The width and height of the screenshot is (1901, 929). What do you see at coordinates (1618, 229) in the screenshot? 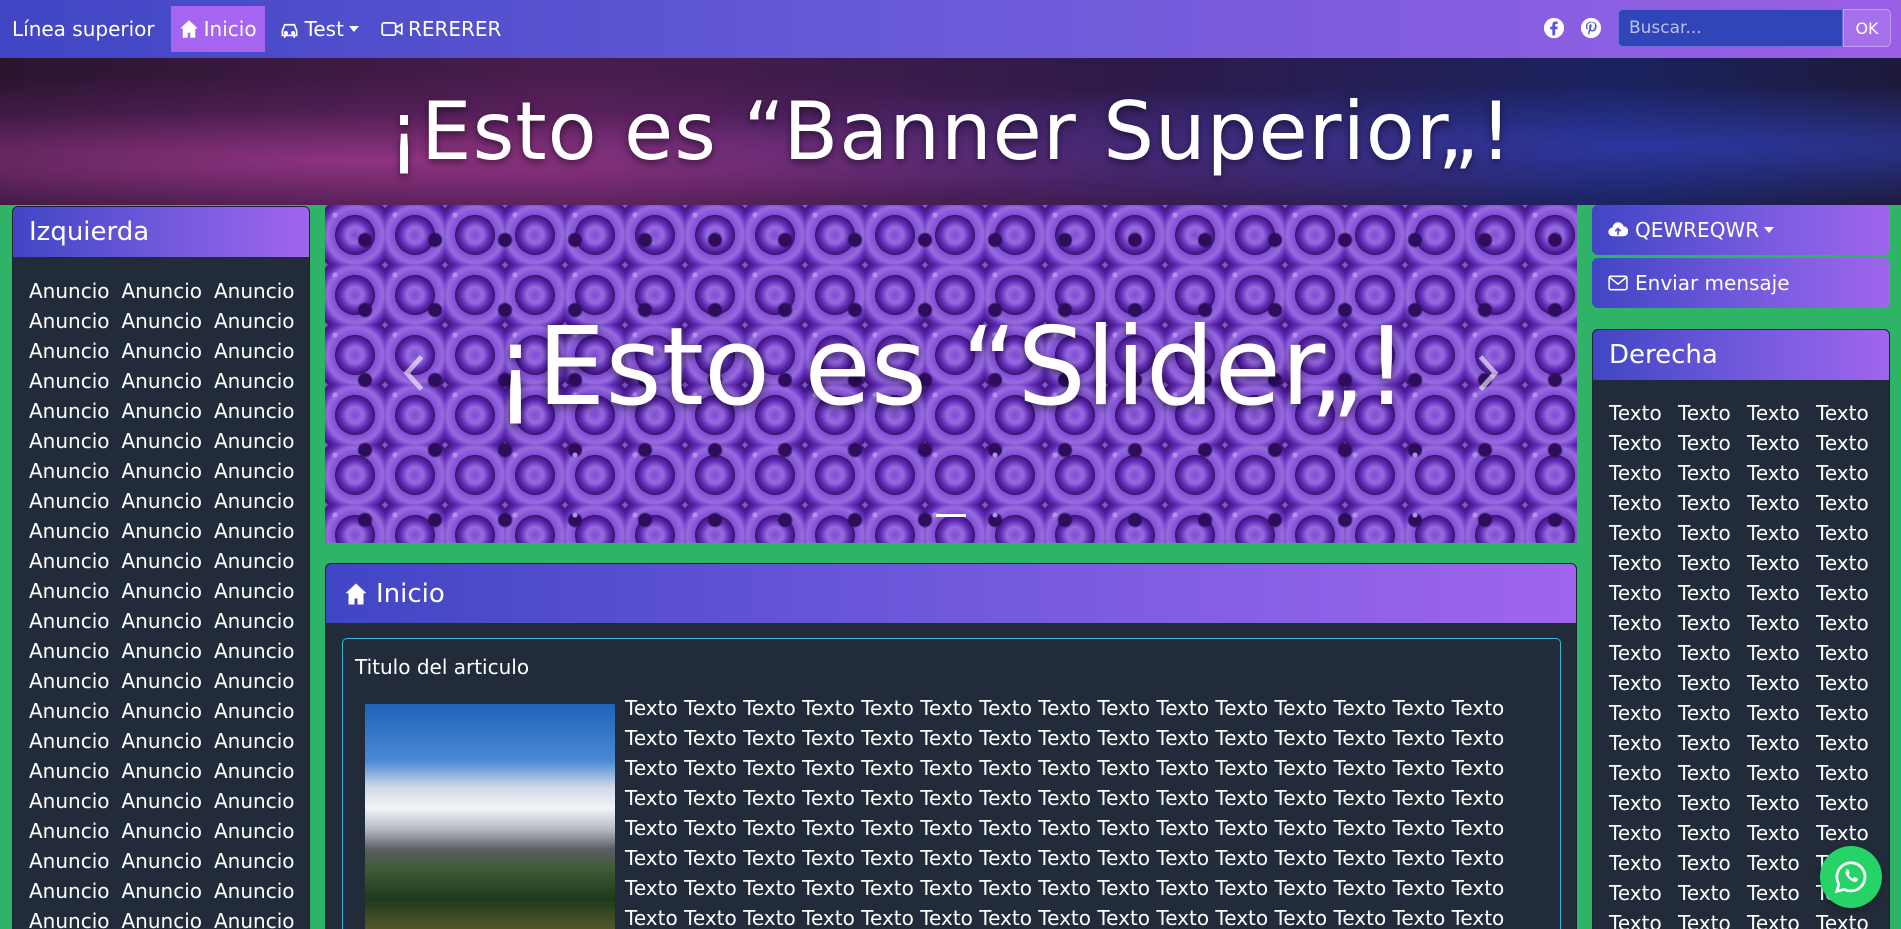
I see `cloud-upload-icon` at bounding box center [1618, 229].